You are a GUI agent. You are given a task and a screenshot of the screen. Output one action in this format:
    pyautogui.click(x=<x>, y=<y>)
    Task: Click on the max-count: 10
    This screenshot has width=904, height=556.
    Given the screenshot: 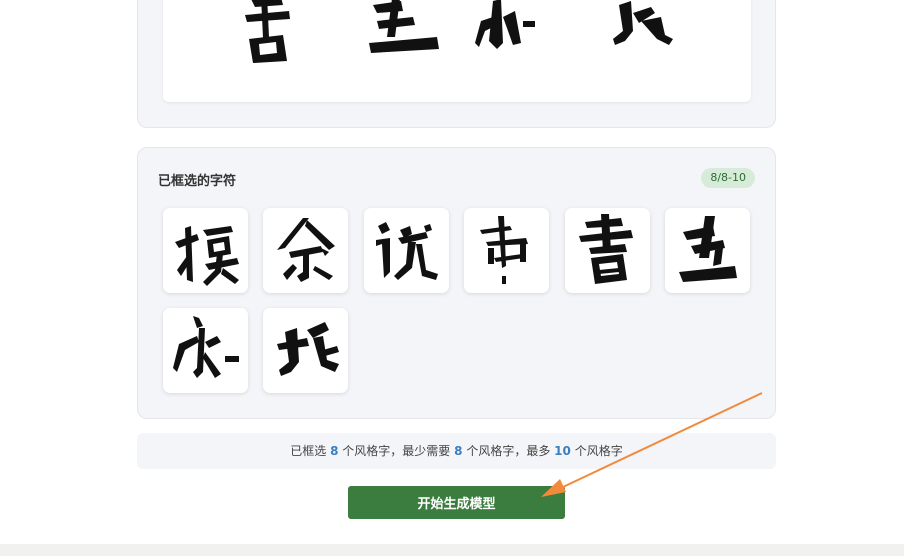 What is the action you would take?
    pyautogui.click(x=562, y=451)
    